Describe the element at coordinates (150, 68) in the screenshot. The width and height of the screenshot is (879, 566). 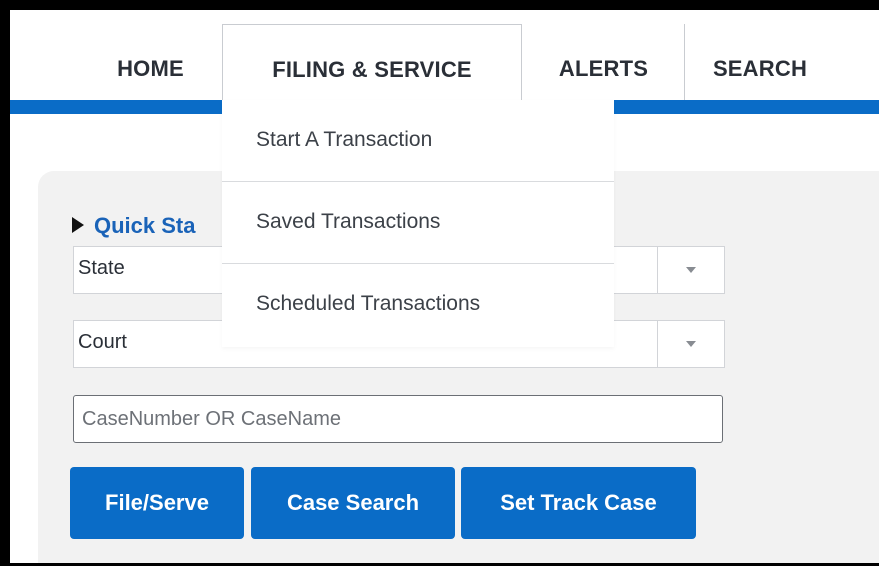
I see `nav-home-label: HOME` at that location.